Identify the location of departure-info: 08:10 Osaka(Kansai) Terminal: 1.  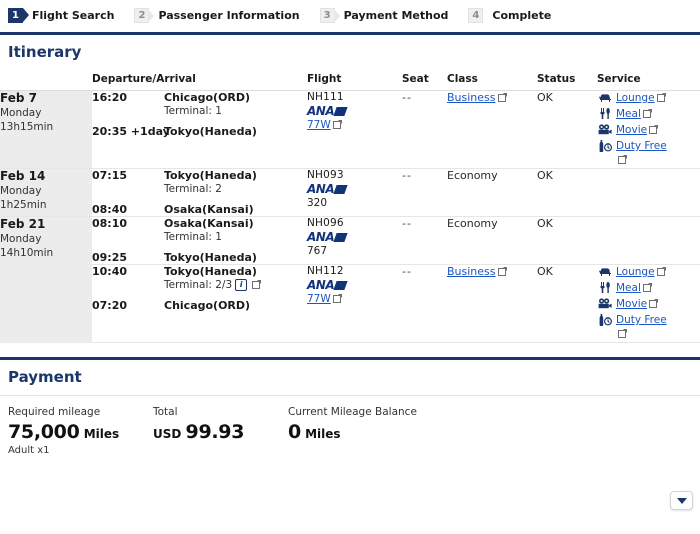
(199, 230).